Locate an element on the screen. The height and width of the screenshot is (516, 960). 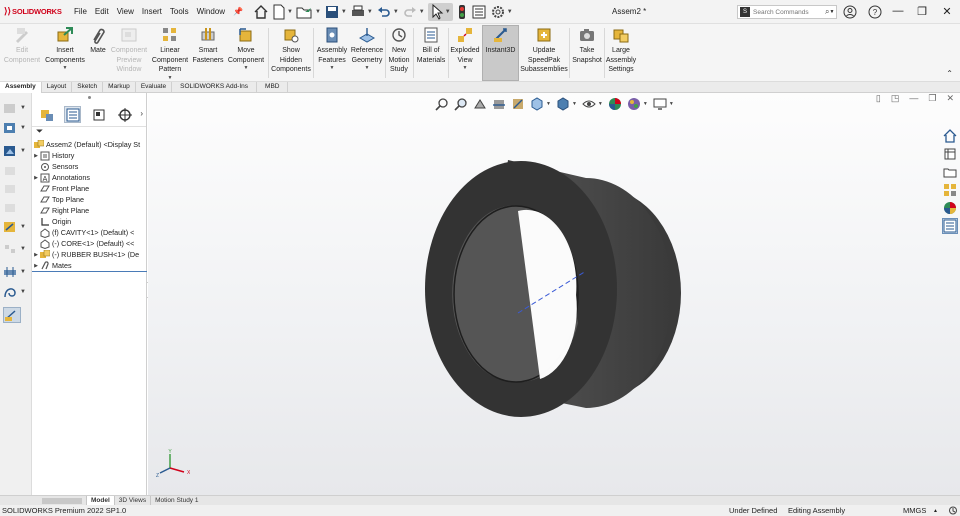
redo-button: ▼ is located at coordinates (413, 12).